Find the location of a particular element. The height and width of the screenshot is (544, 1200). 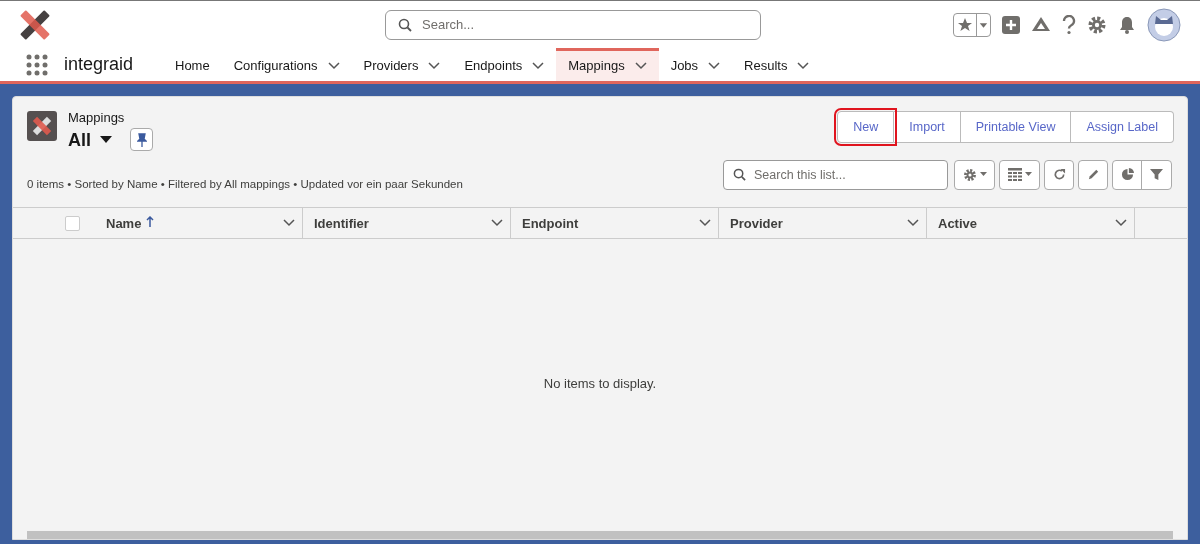

list-view-name: All is located at coordinates (79, 139).